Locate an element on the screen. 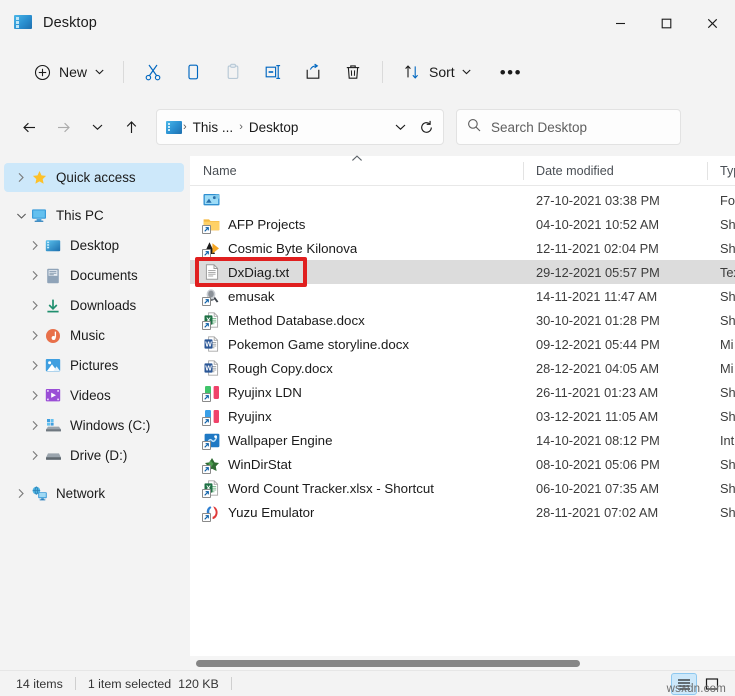 The width and height of the screenshot is (735, 696). sidebar-label: Documents is located at coordinates (104, 275).